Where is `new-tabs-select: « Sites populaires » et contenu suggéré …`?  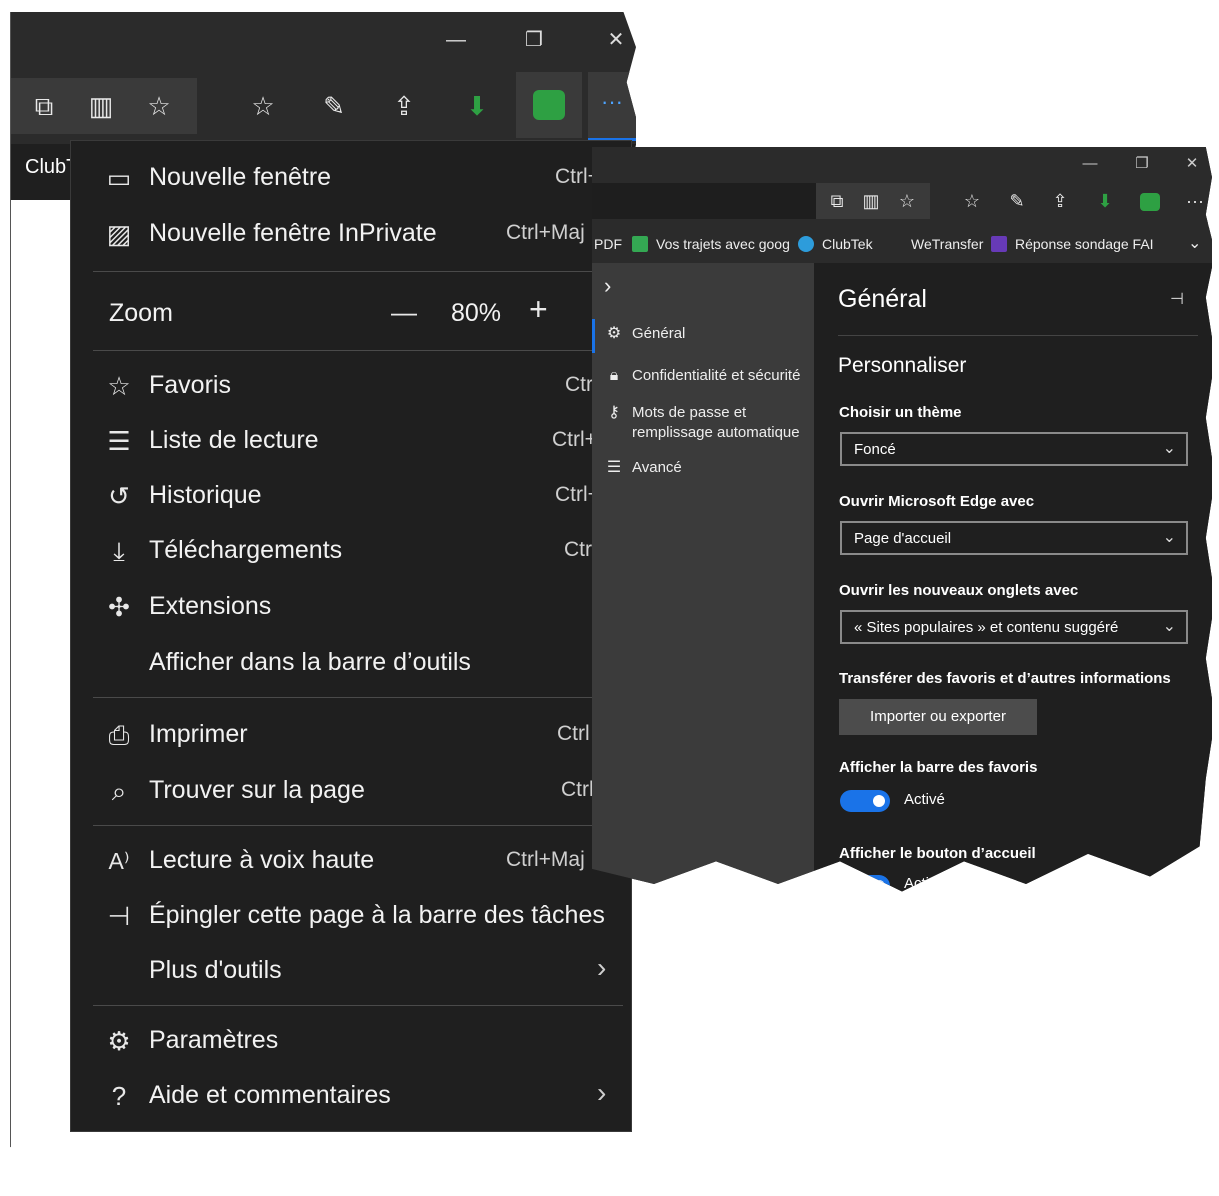 new-tabs-select: « Sites populaires » et contenu suggéré … is located at coordinates (1014, 627).